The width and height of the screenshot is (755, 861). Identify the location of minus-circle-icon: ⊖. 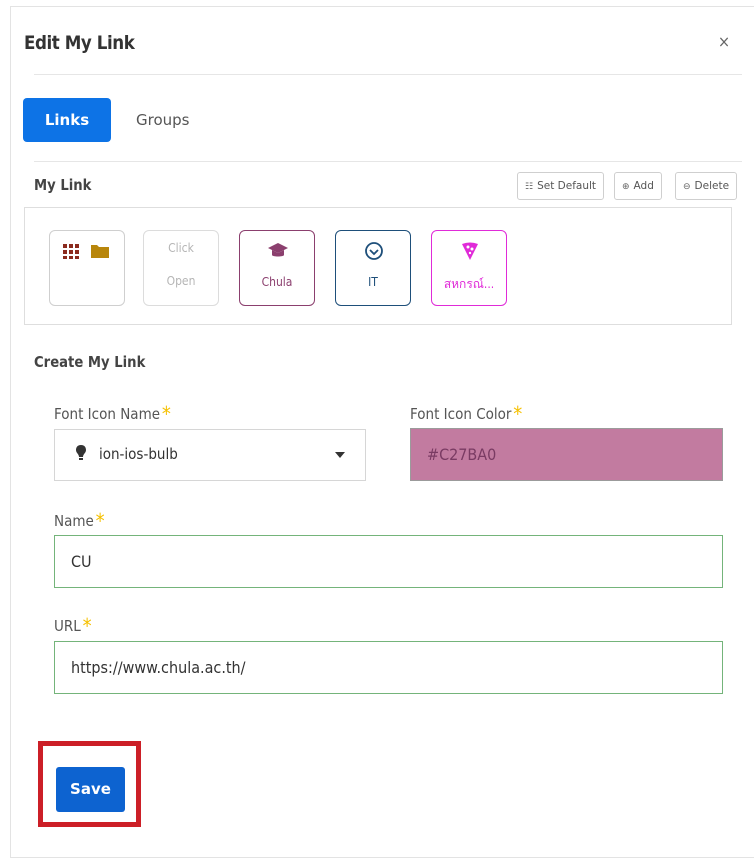
(687, 187).